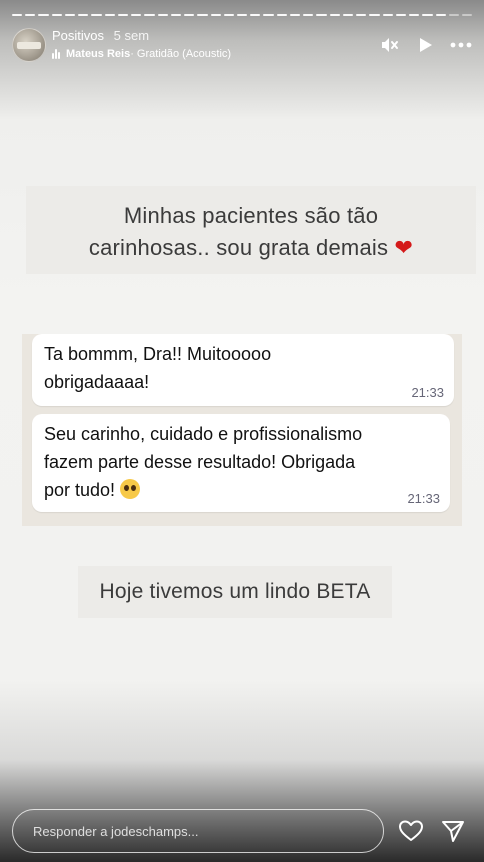 This screenshot has width=484, height=862. I want to click on heart-icon, so click(411, 831).